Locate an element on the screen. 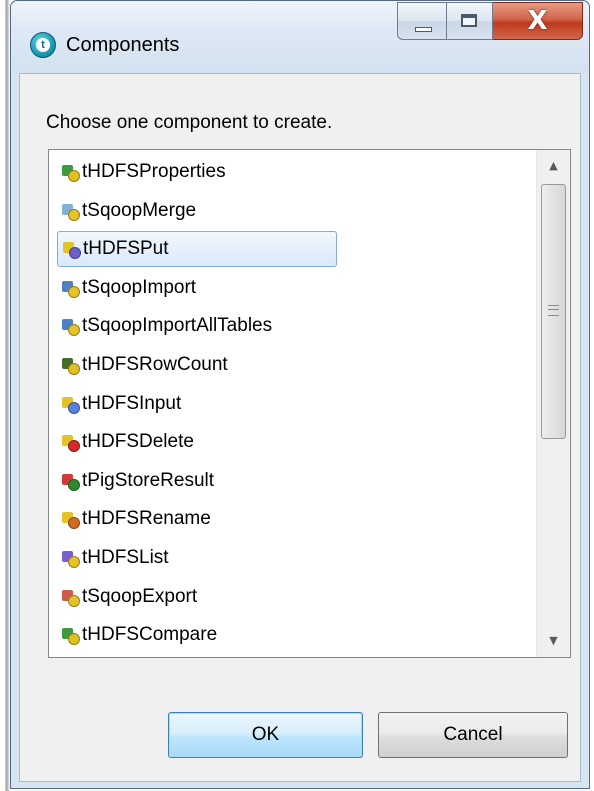  list-item: tSqoopImport is located at coordinates (131, 288).